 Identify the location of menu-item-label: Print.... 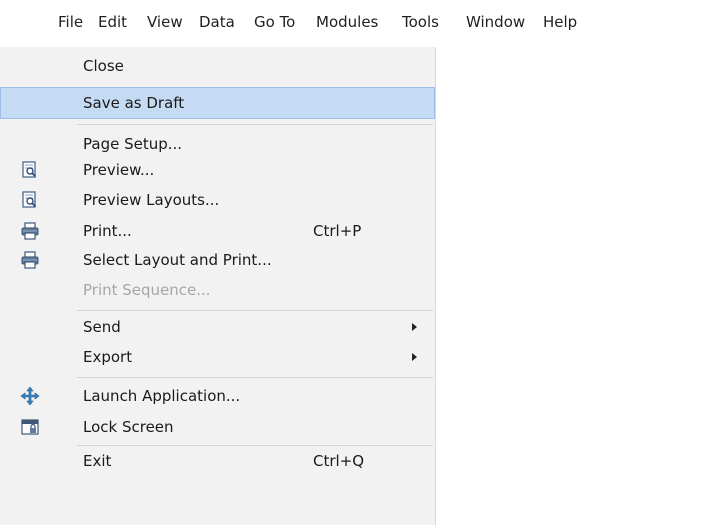
(107, 231).